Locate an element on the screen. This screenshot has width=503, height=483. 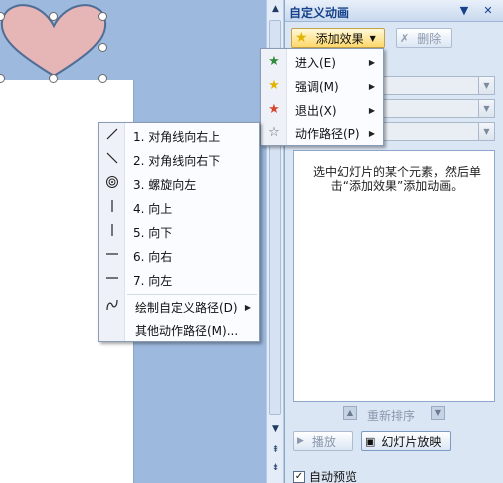
menu-item-emphasis: ★ 强调(M) ▶ is located at coordinates (322, 86).